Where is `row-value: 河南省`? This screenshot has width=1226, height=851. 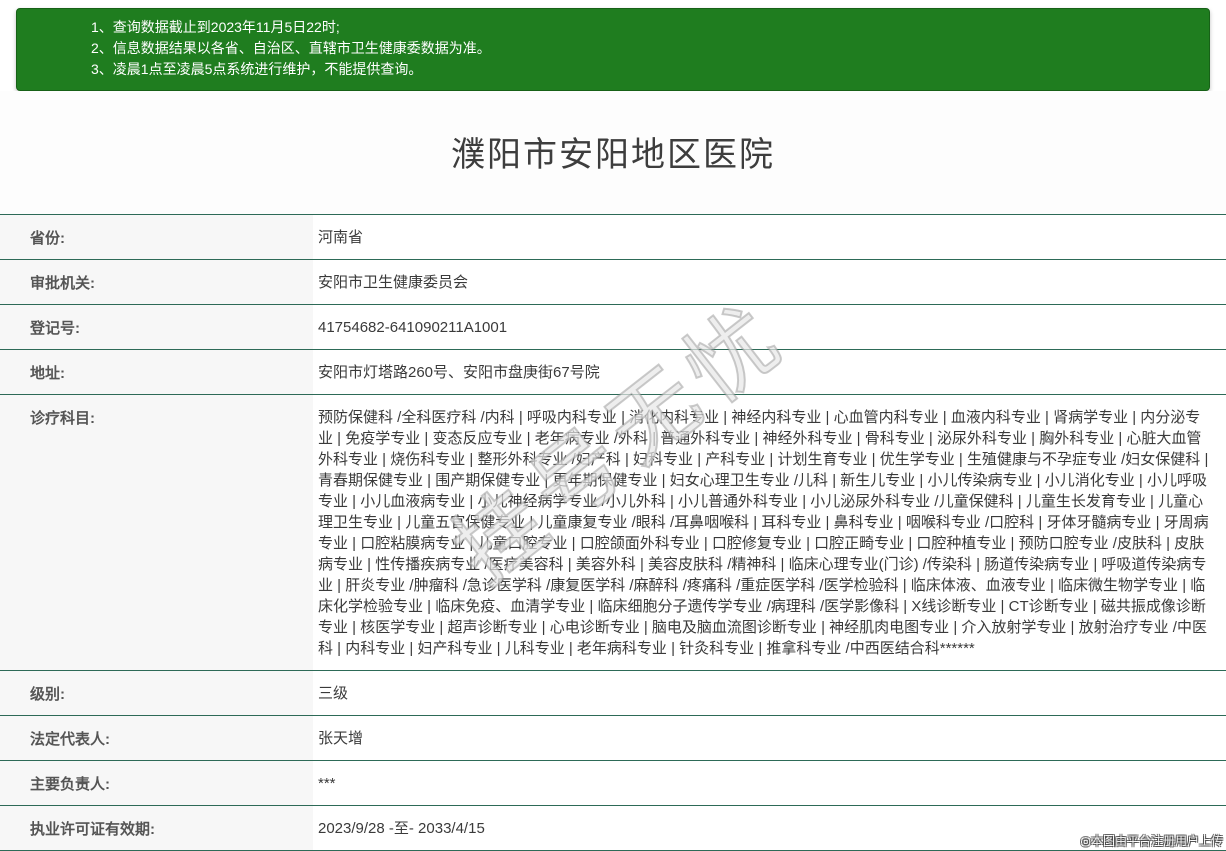
row-value: 河南省 is located at coordinates (341, 237).